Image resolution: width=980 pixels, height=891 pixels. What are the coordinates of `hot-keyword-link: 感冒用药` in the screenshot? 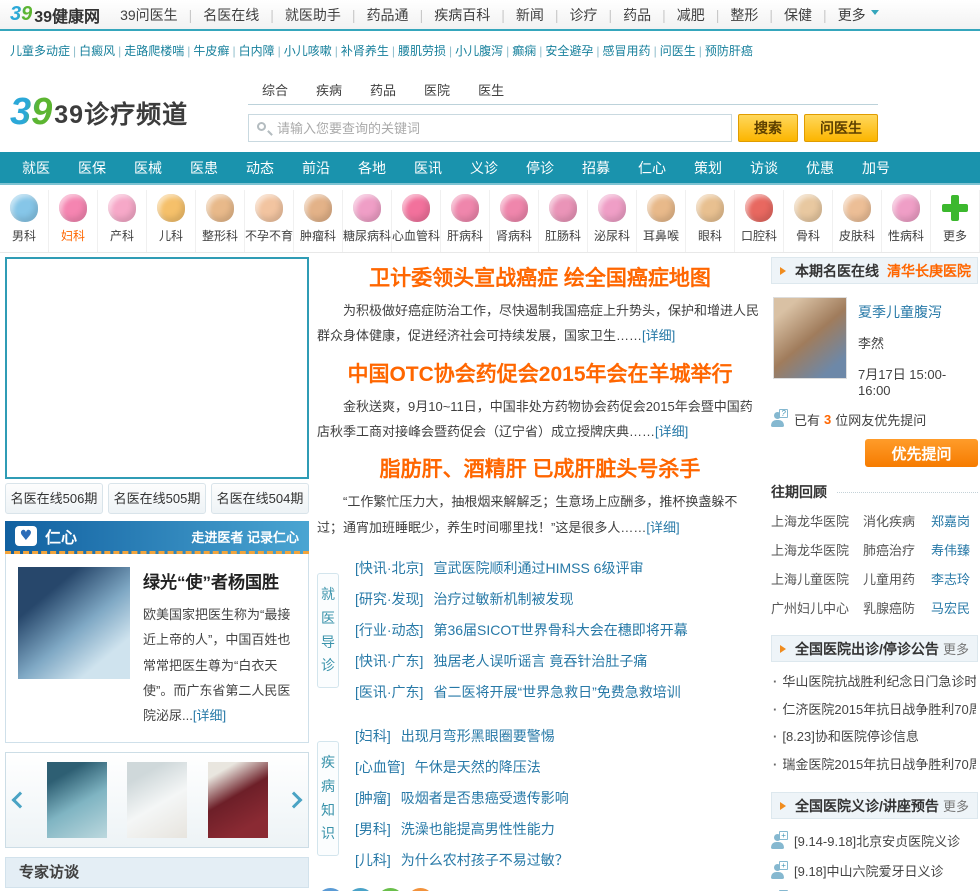 It's located at (622, 50).